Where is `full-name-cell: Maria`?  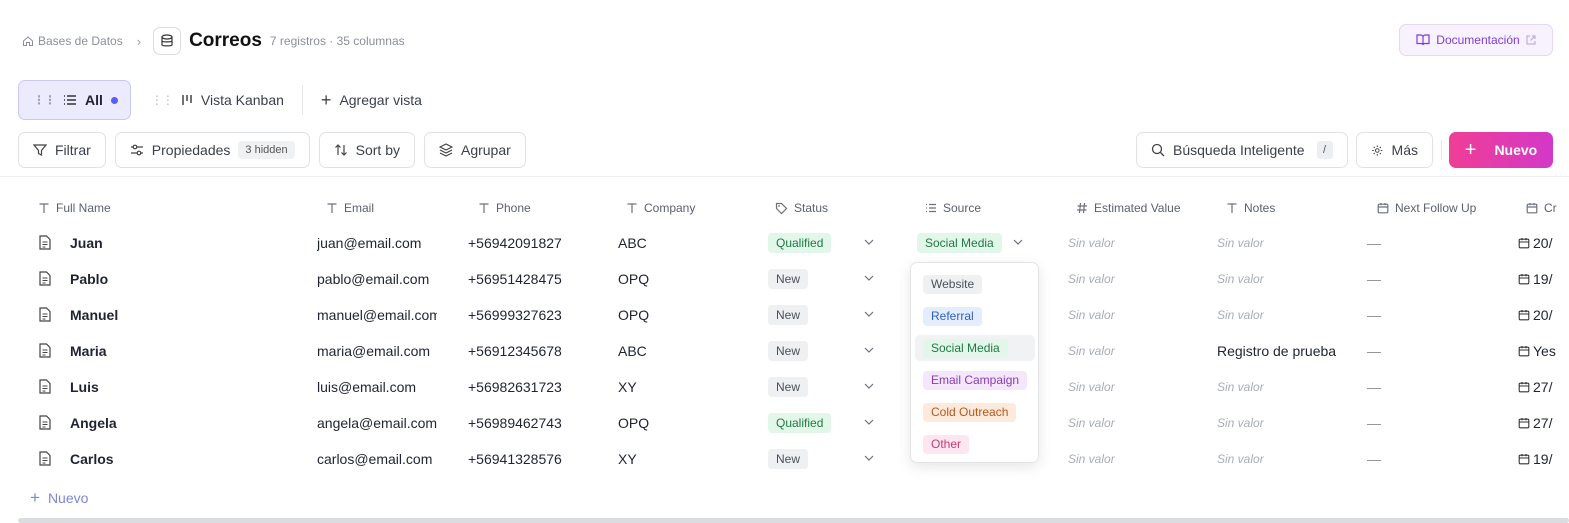 full-name-cell: Maria is located at coordinates (170, 351).